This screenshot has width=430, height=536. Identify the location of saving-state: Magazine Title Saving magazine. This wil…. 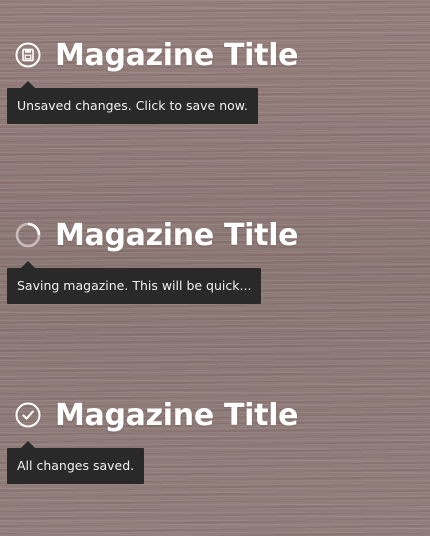
(153, 258).